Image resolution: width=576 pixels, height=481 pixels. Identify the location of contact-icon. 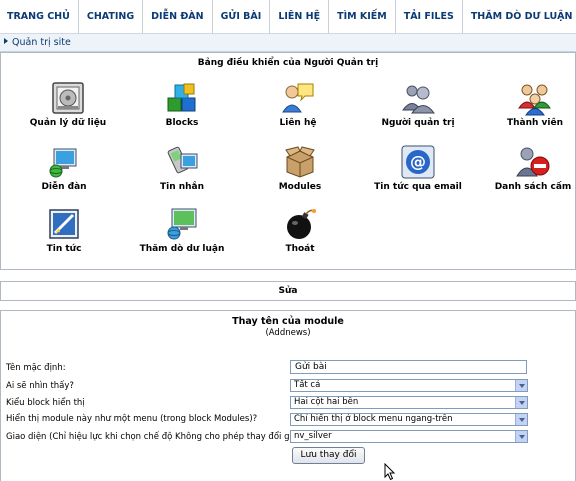
(298, 98).